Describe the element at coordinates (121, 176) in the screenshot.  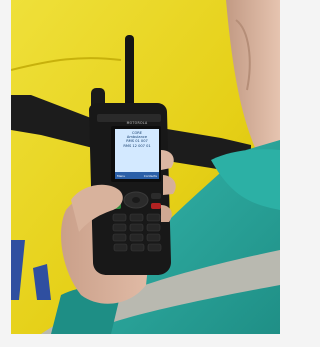
I see `softkey-left-label: Menu` at that location.